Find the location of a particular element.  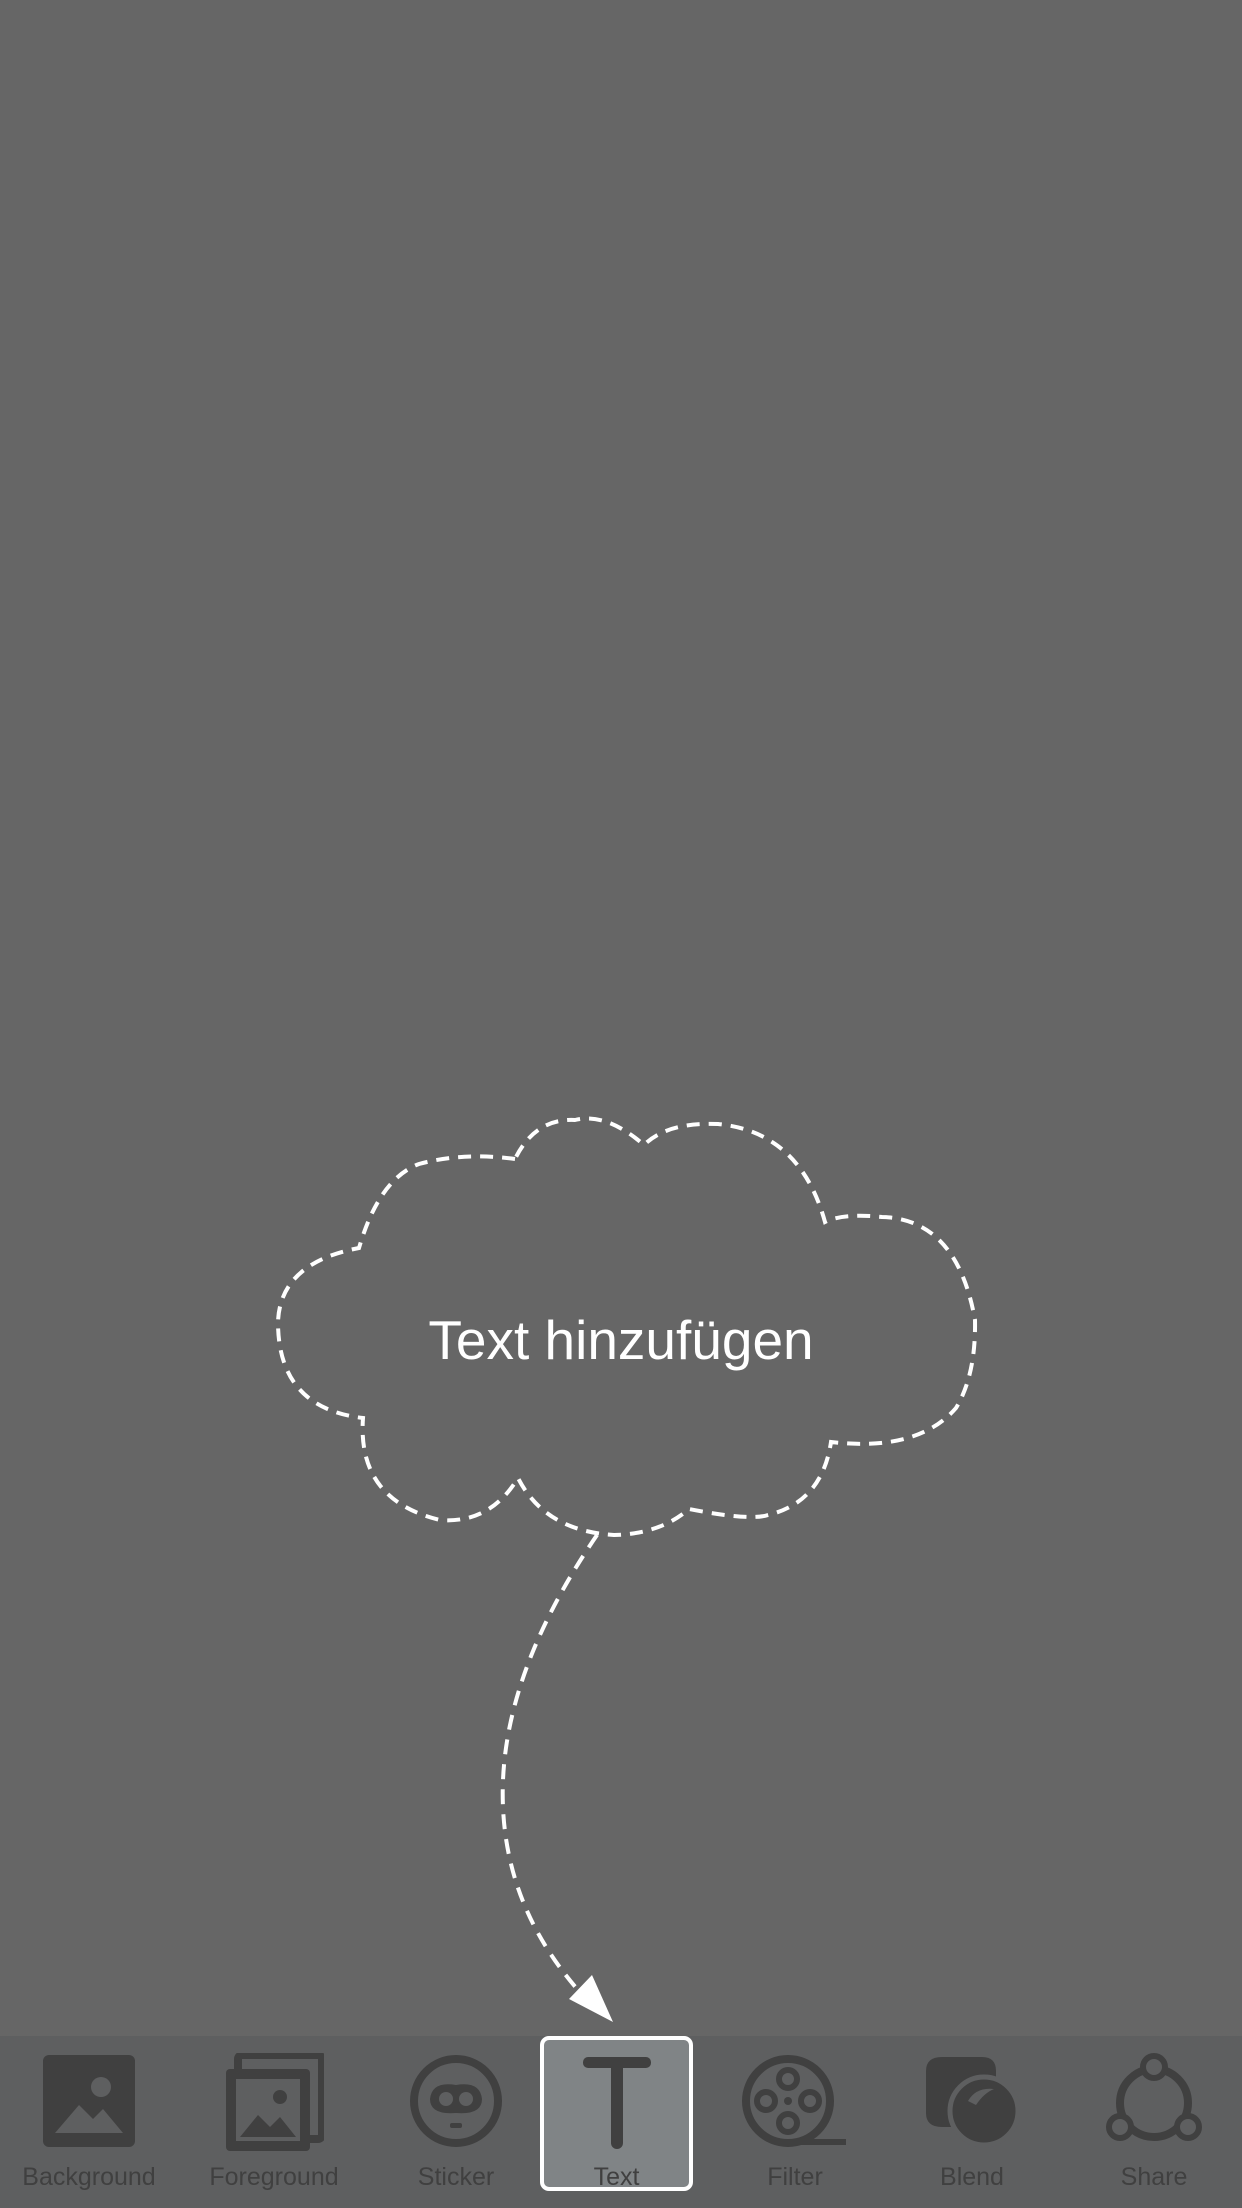

tool-foreground: Foreground is located at coordinates (274, 2122).